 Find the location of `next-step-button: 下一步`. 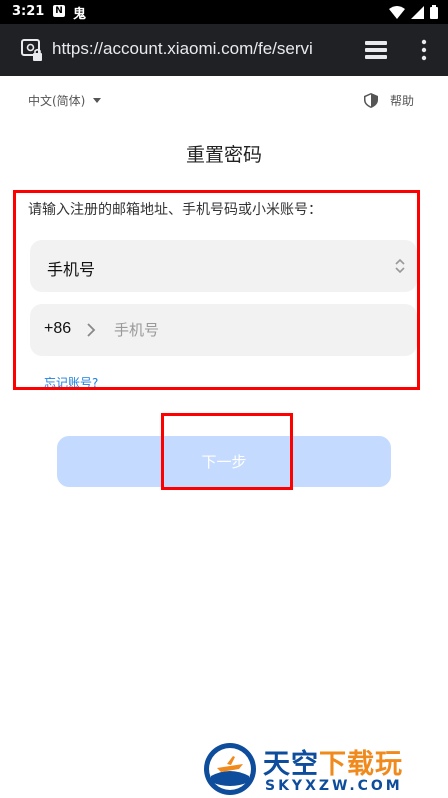

next-step-button: 下一步 is located at coordinates (224, 461).